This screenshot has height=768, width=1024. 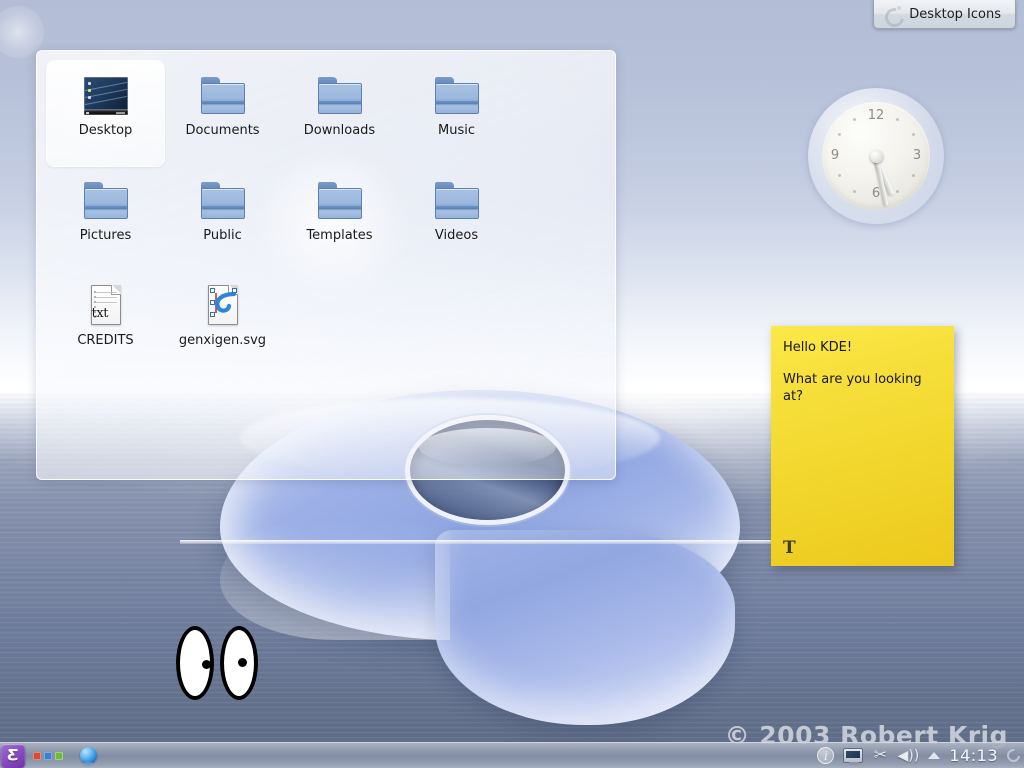 I want to click on wallpaper-eyes, so click(x=219, y=664).